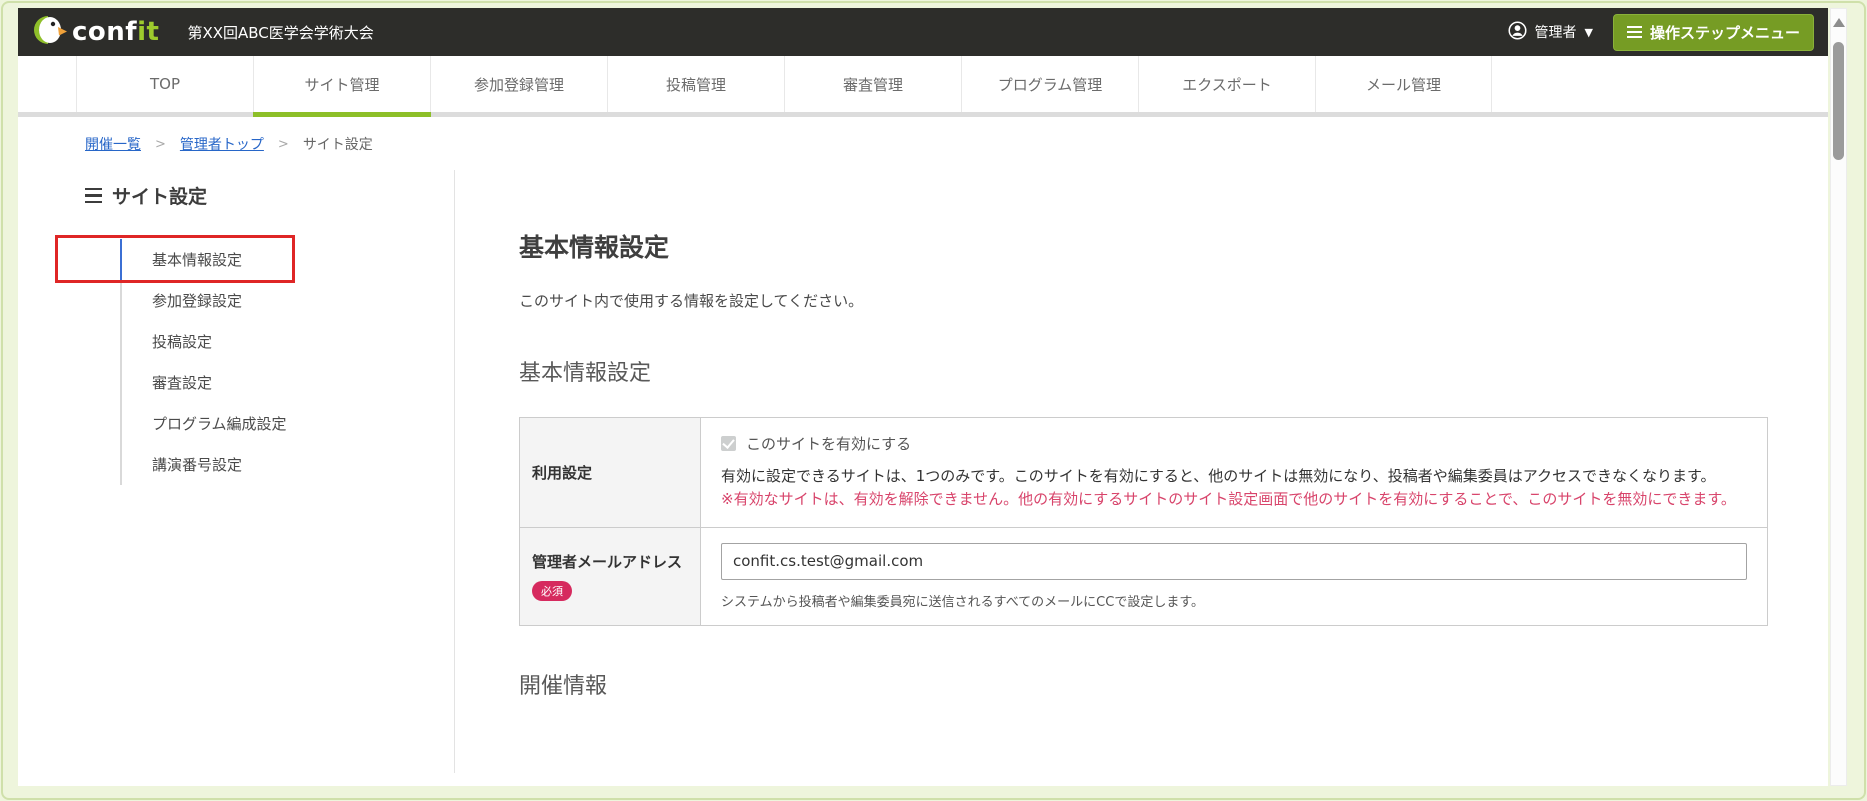 Image resolution: width=1867 pixels, height=801 pixels. I want to click on tab-site-management: サイト管理, so click(342, 86).